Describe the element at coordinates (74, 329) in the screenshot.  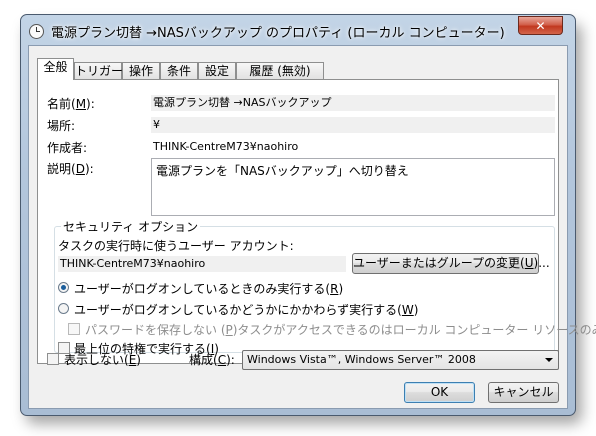
I see `do-not-store-password-checkbox` at that location.